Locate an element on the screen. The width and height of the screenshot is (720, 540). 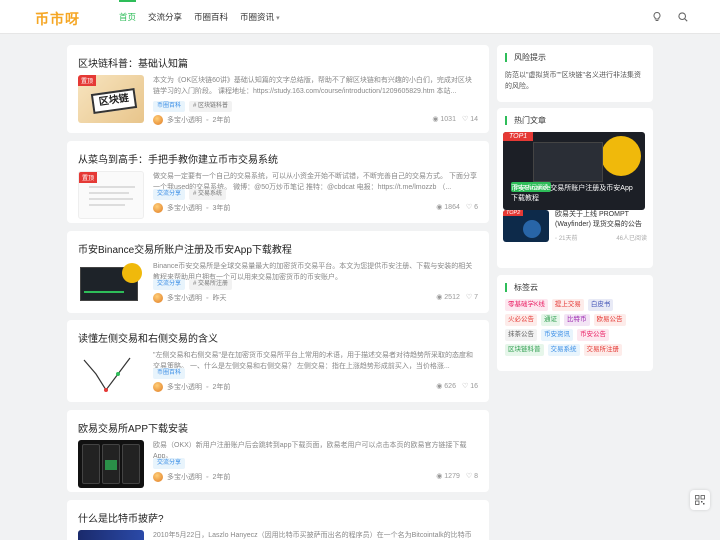
site-logo: 币市呀 is located at coordinates (57, 19).